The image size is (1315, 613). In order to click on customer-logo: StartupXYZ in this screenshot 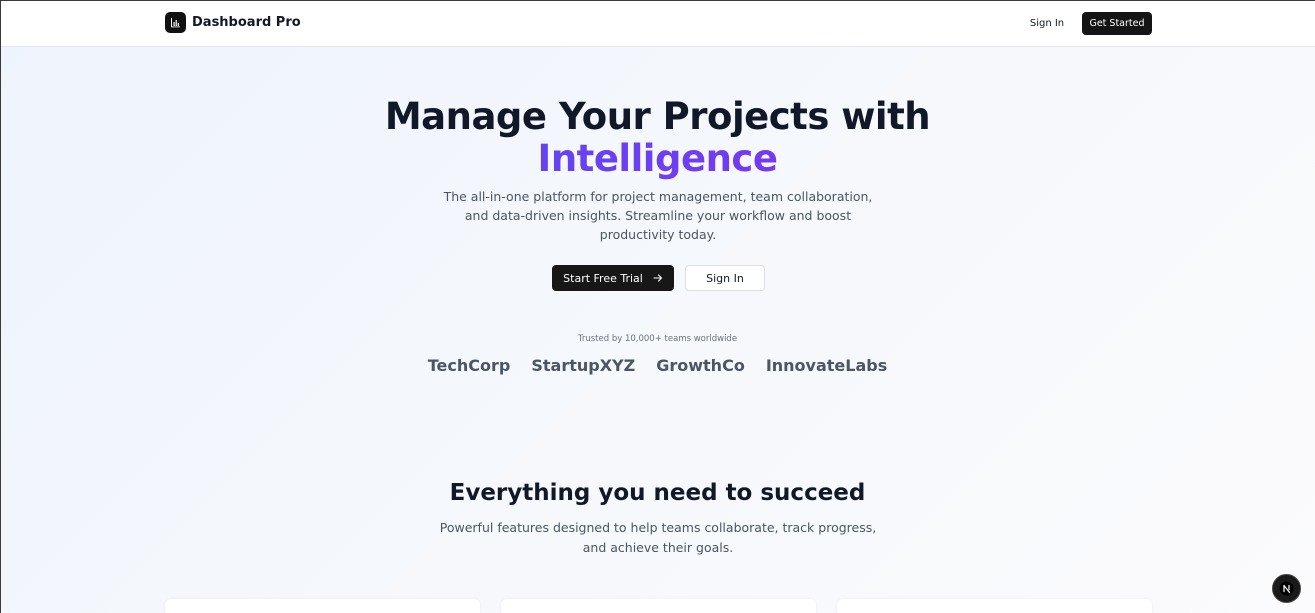, I will do `click(583, 365)`.